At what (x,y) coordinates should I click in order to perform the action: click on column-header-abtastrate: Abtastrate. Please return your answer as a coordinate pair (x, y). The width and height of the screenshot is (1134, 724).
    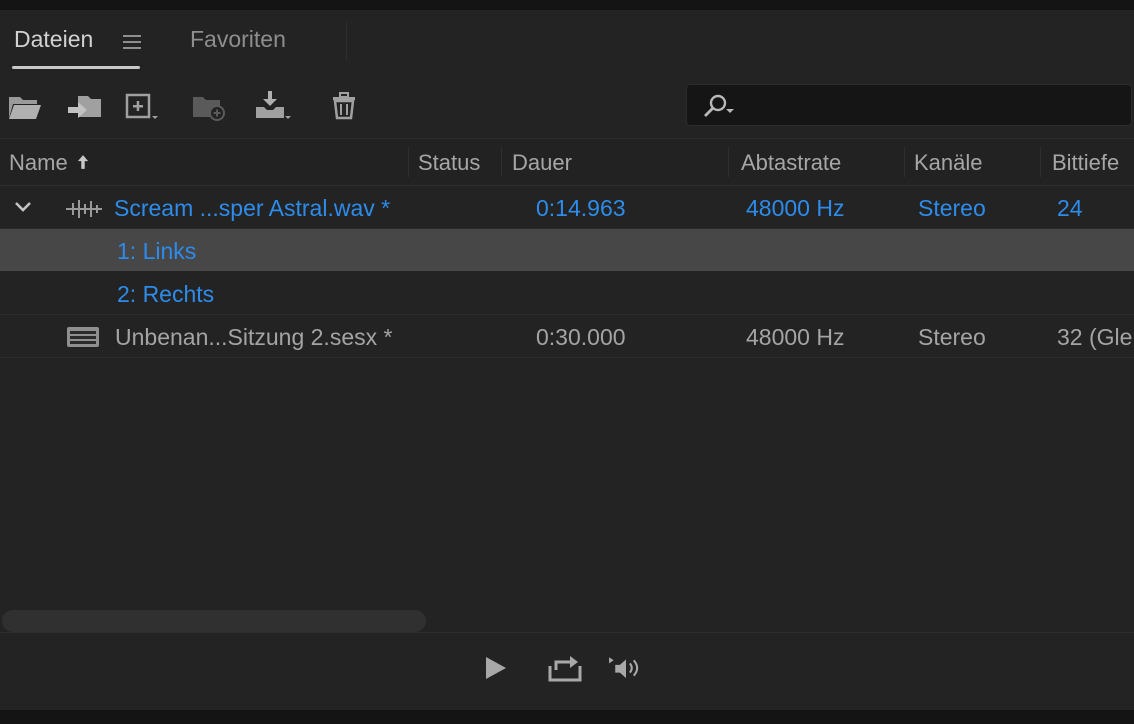
    Looking at the image, I should click on (791, 163).